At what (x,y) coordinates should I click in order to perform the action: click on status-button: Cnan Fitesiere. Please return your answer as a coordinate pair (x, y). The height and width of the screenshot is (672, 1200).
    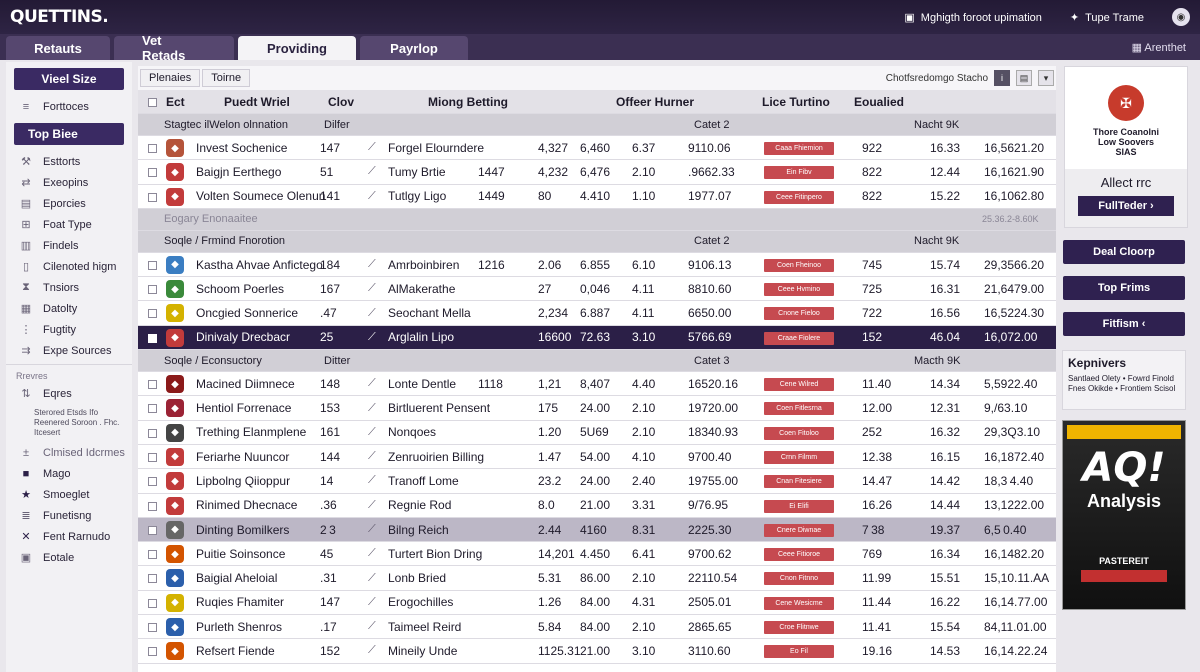
    Looking at the image, I should click on (799, 482).